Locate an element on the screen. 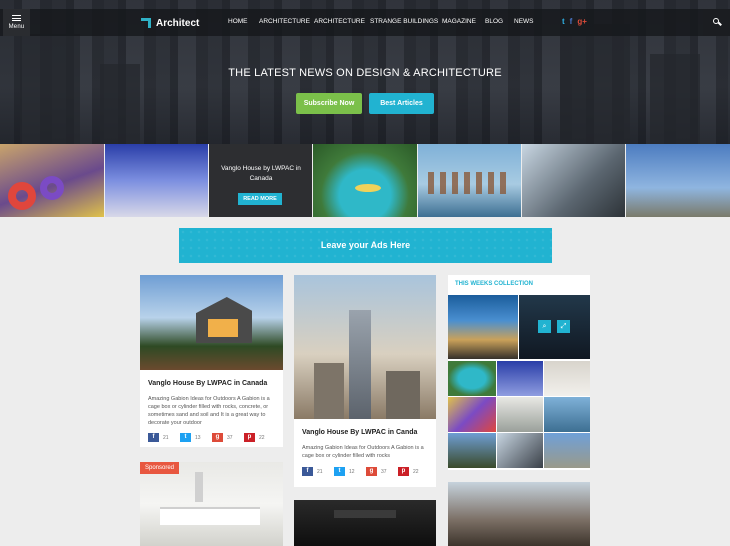  share-bar: f 21 t 12 g 37 p 22 is located at coordinates (366, 471).